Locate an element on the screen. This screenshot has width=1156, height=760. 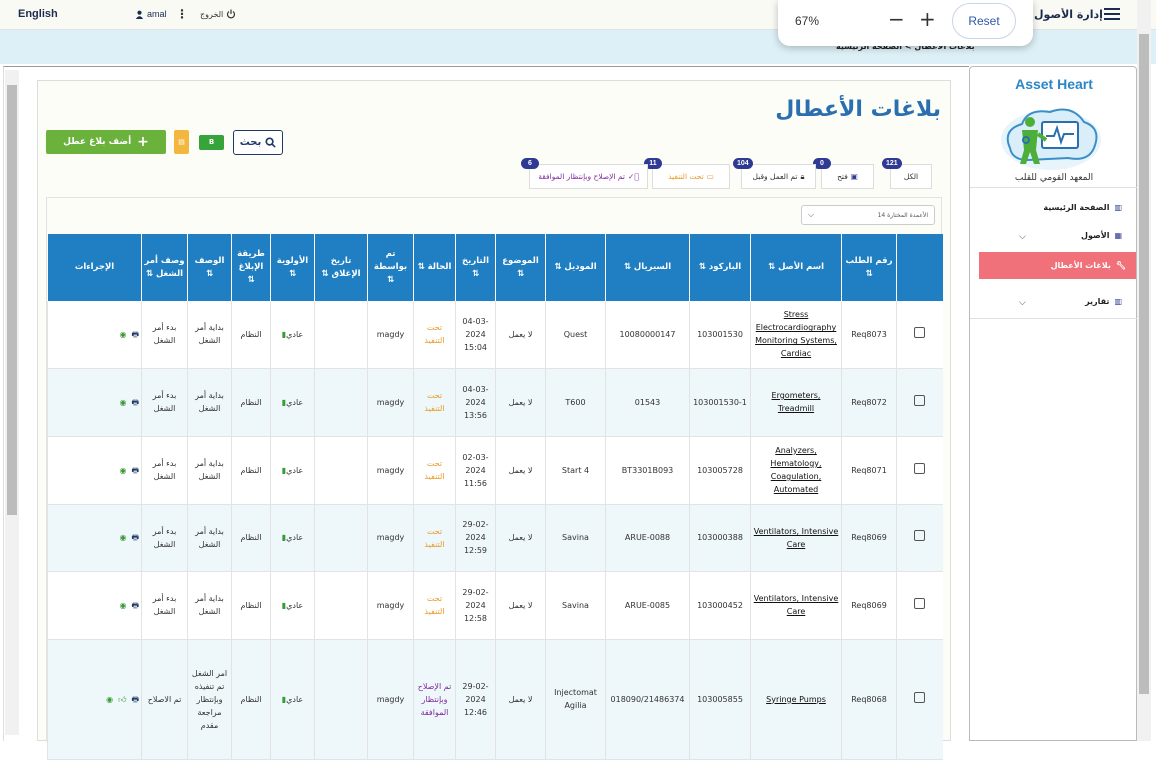
sidebar-item-home: الصفحة الرئيسية ▥ is located at coordinates (1082, 207).